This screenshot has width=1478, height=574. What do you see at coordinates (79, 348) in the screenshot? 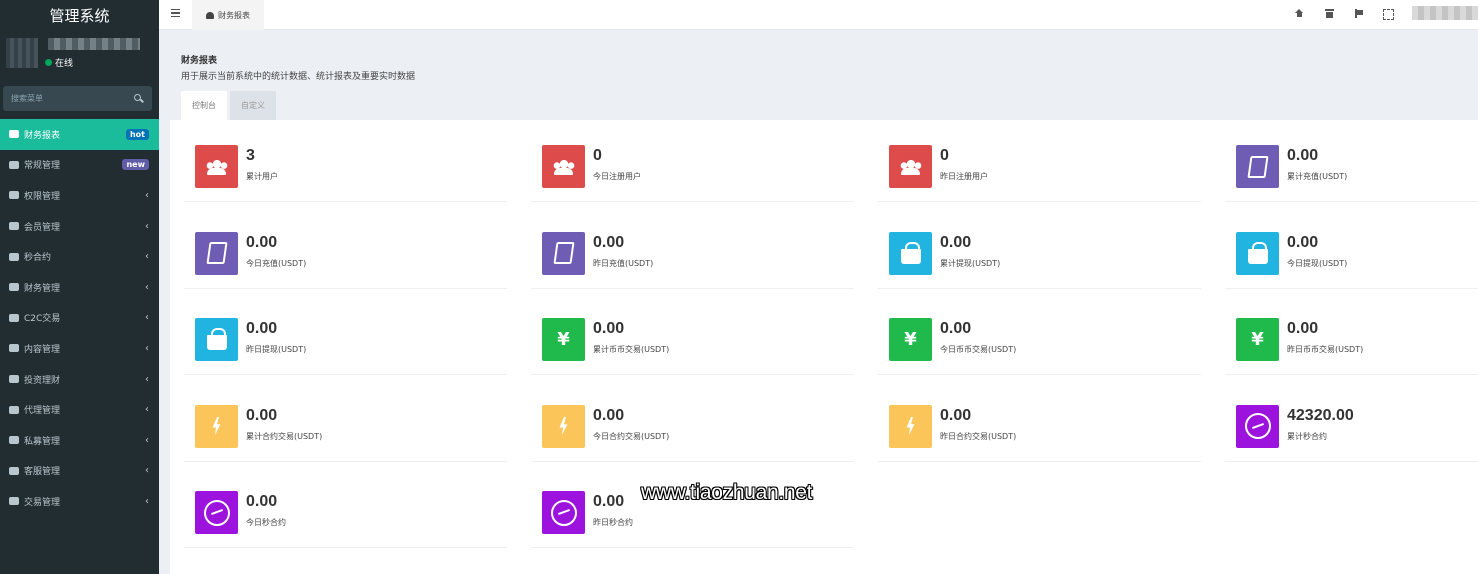
I see `sidebar-item: 内容管理 ‹` at bounding box center [79, 348].